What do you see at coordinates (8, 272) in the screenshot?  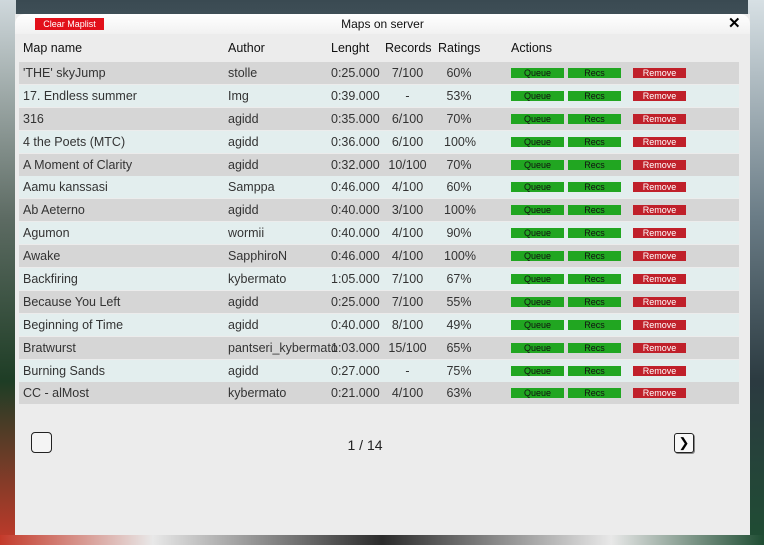 I see `background-left` at bounding box center [8, 272].